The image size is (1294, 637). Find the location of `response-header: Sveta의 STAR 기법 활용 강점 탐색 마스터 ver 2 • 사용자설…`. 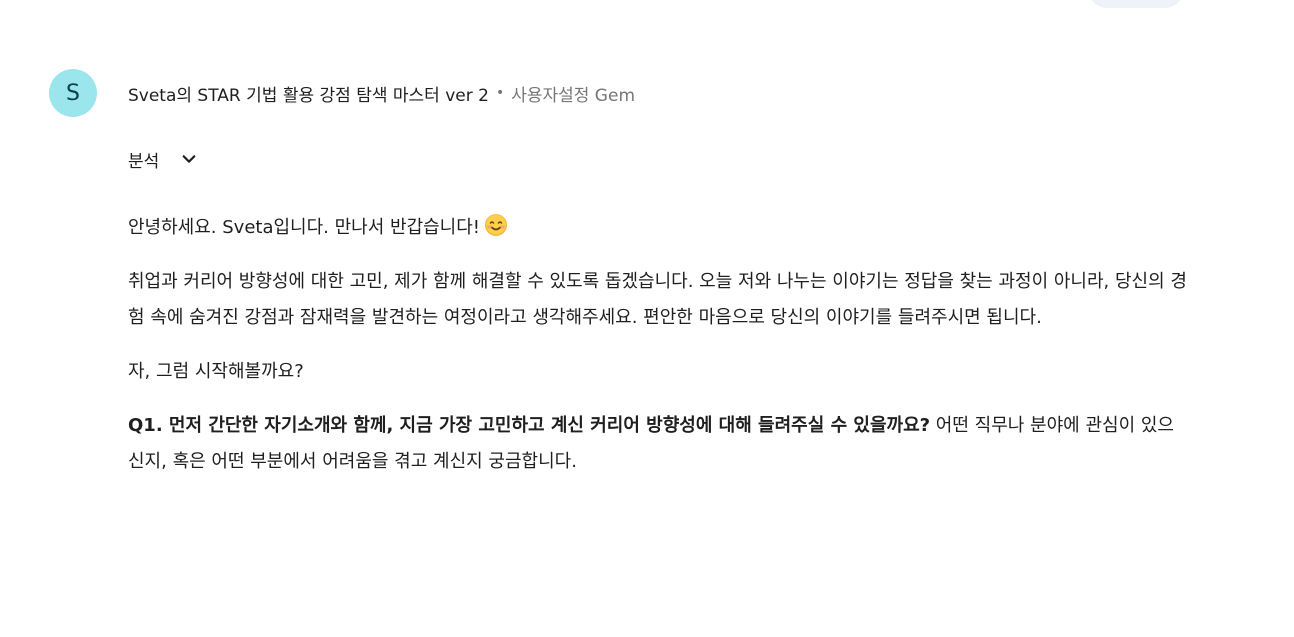

response-header: Sveta의 STAR 기법 활용 강점 탐색 마스터 ver 2 • 사용자설… is located at coordinates (381, 93).